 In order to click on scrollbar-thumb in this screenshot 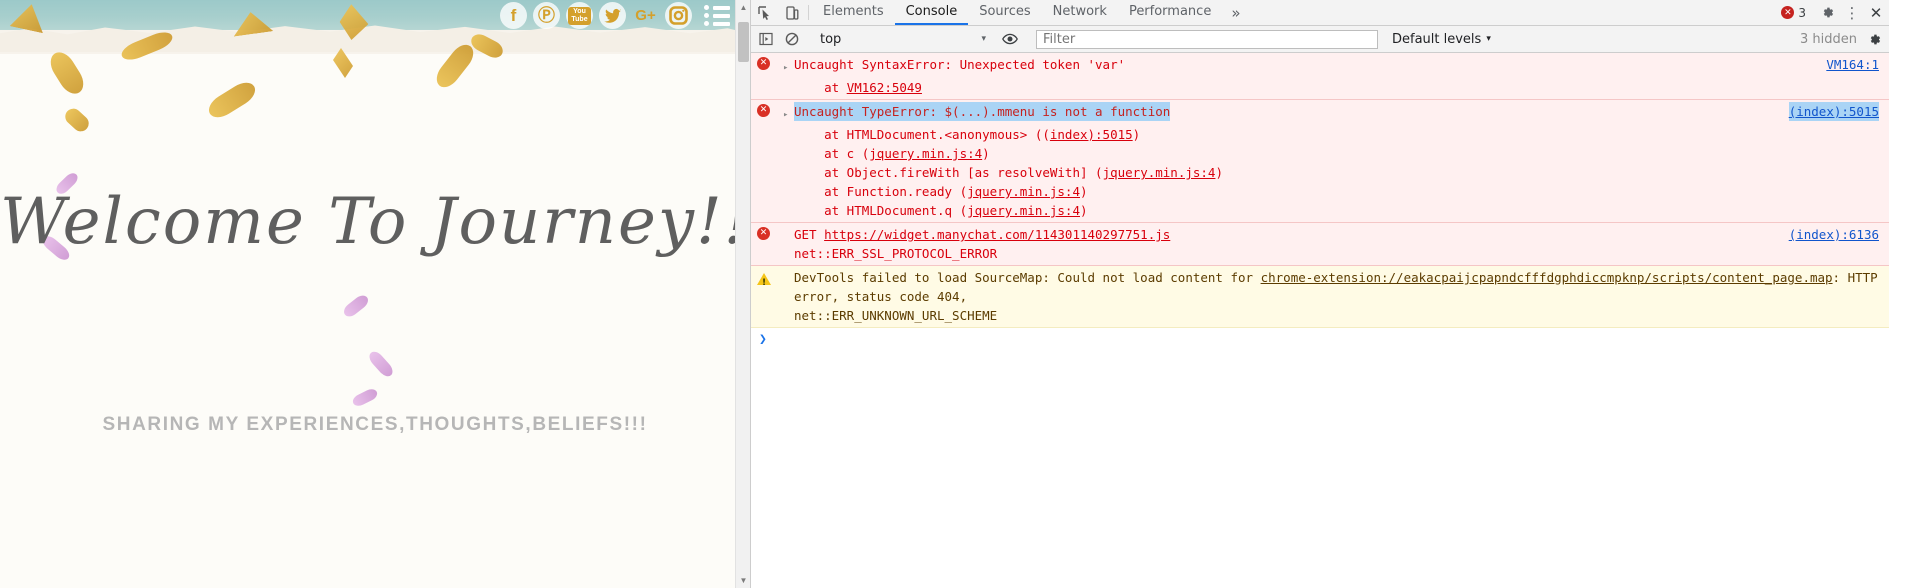, I will do `click(743, 42)`.